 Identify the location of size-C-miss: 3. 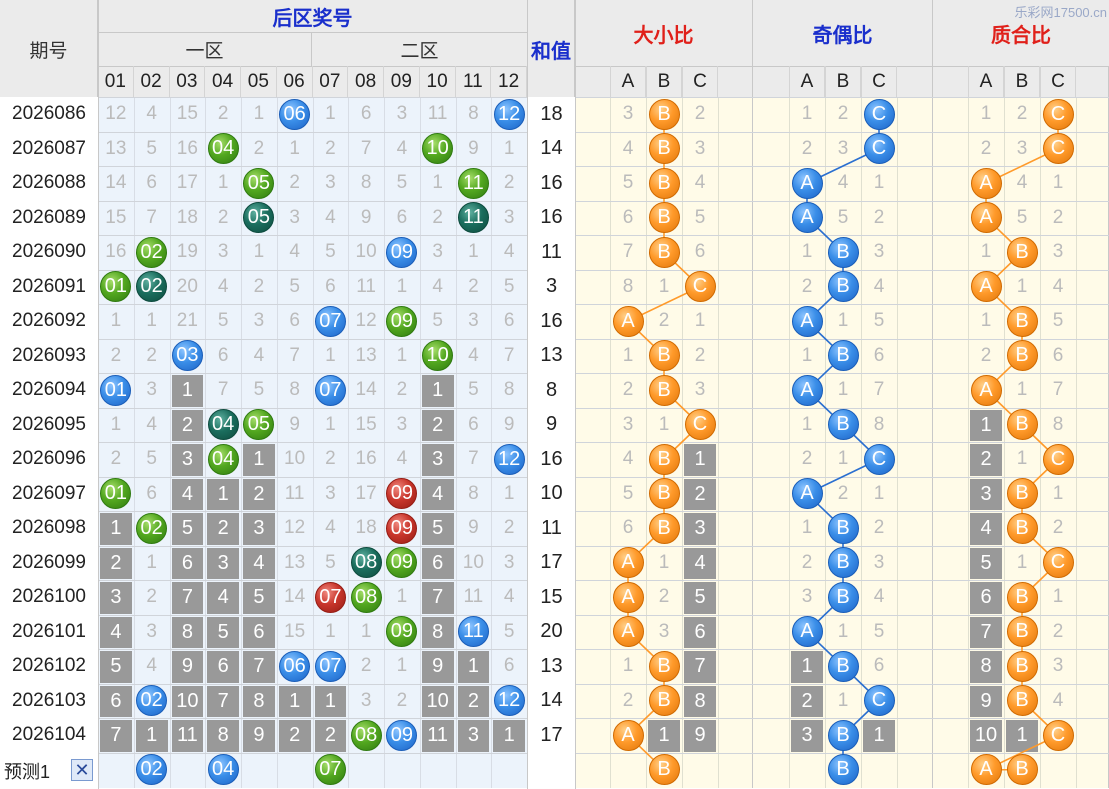
(700, 390).